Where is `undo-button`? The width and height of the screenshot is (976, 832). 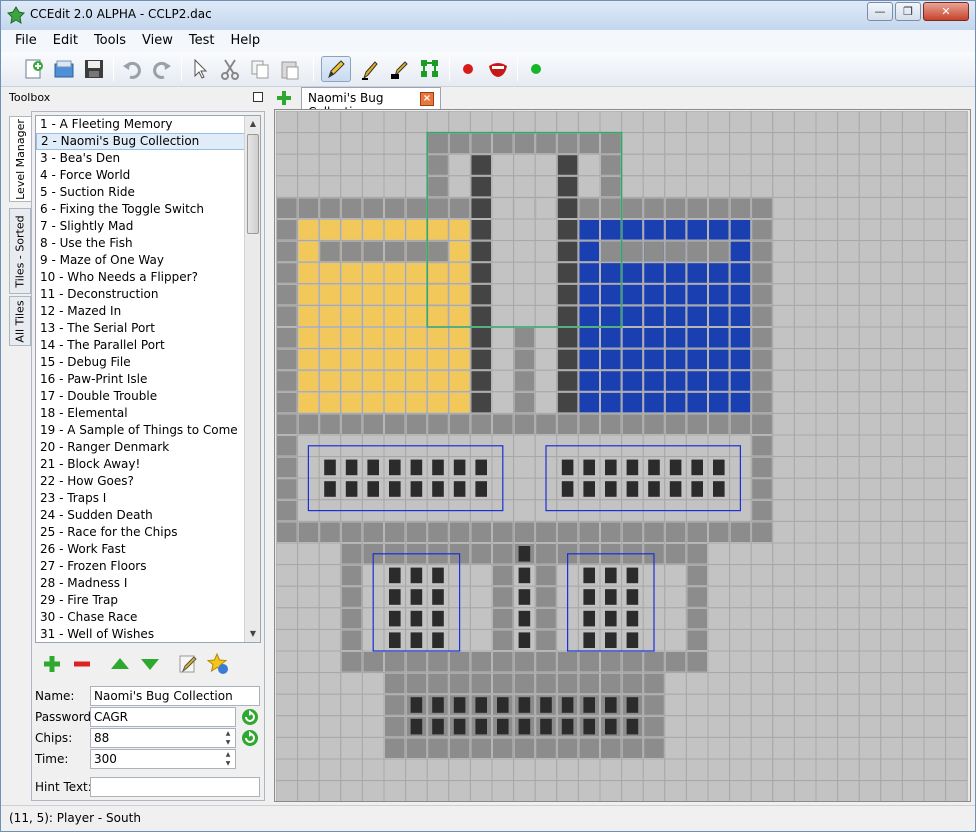 undo-button is located at coordinates (132, 69).